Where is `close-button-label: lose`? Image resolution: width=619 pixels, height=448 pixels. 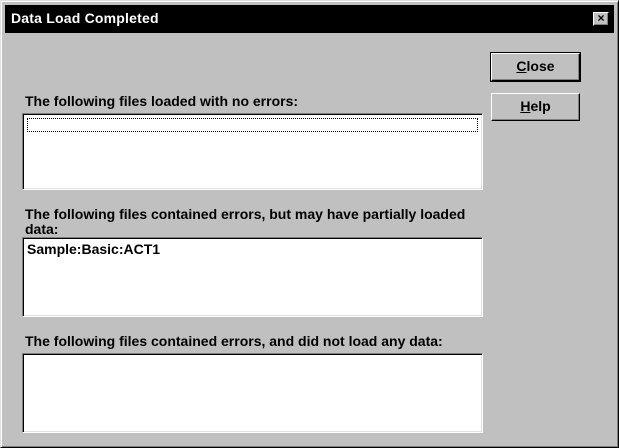 close-button-label: lose is located at coordinates (540, 66).